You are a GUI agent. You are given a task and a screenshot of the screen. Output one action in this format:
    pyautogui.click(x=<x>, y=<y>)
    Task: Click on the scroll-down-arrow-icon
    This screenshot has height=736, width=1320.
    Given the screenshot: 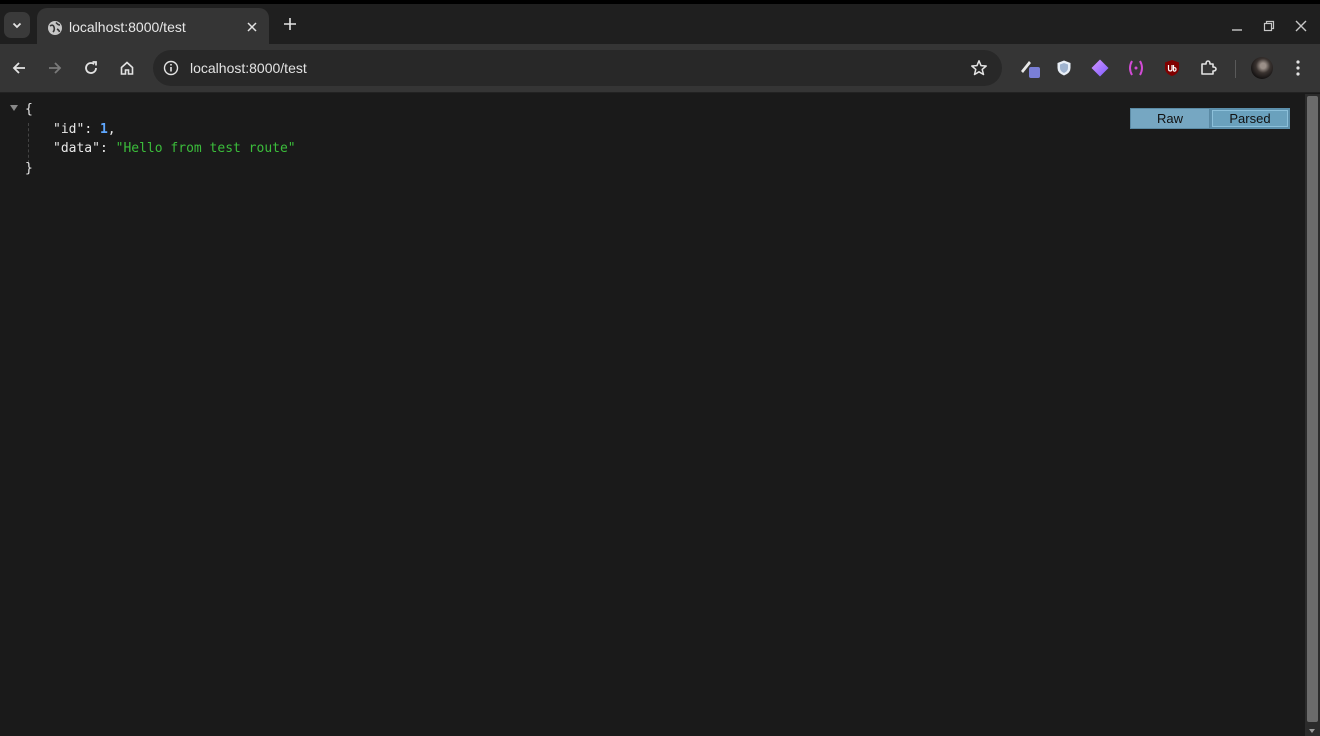 What is the action you would take?
    pyautogui.click(x=1312, y=731)
    